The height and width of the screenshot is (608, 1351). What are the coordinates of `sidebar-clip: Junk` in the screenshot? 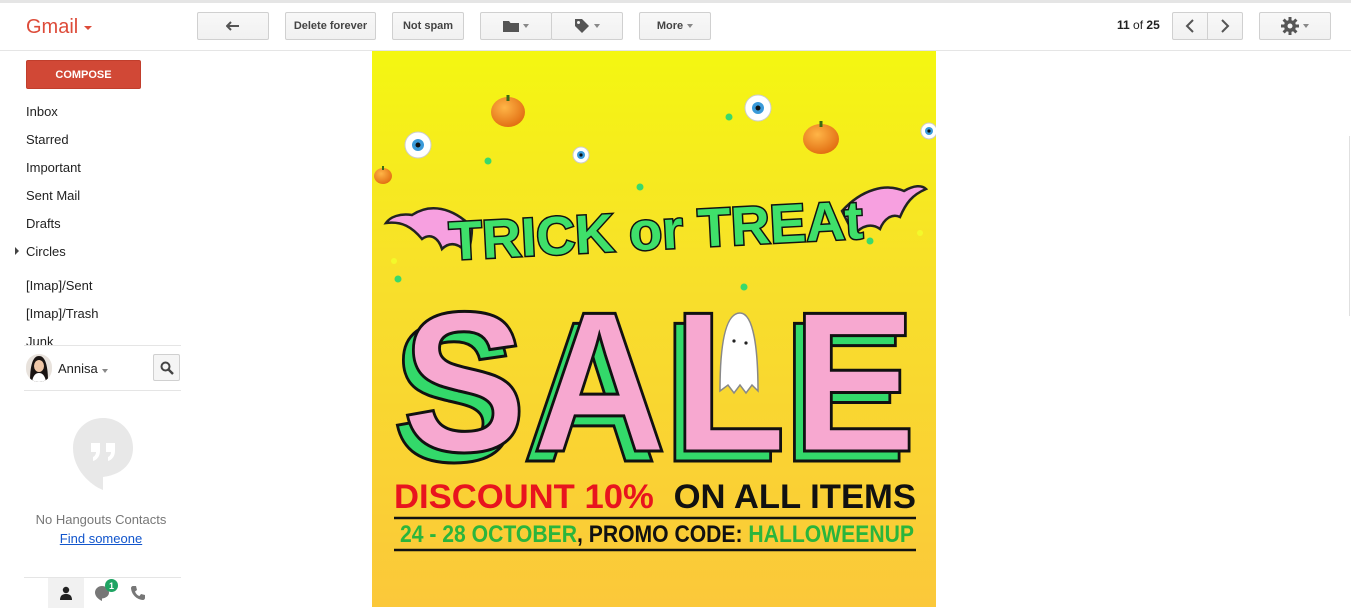 It's located at (97, 338).